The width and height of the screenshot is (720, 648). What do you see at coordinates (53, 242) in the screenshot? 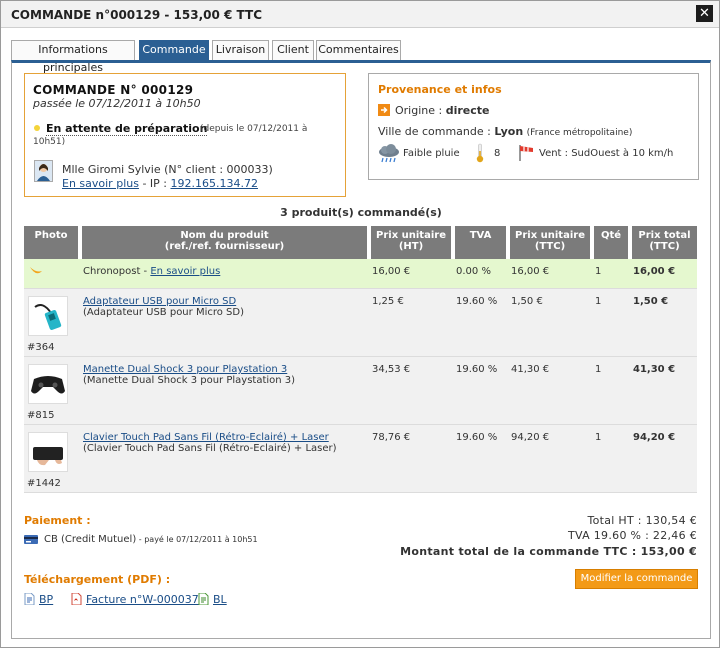
I see `col-photo: Photo` at bounding box center [53, 242].